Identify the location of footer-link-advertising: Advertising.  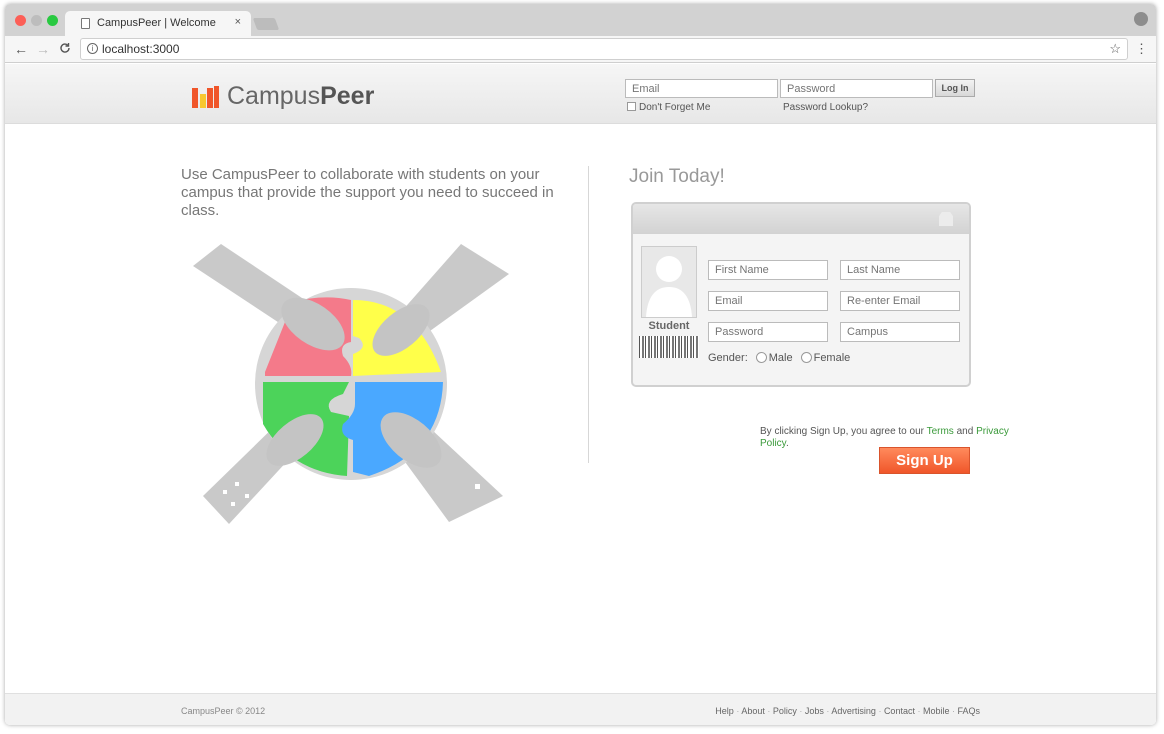
(853, 711).